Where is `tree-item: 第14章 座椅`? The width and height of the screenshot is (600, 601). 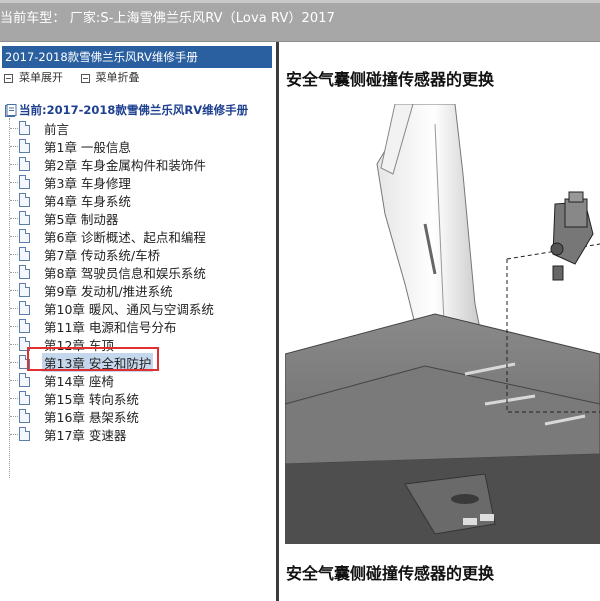
tree-item: 第14章 座椅 is located at coordinates (63, 380).